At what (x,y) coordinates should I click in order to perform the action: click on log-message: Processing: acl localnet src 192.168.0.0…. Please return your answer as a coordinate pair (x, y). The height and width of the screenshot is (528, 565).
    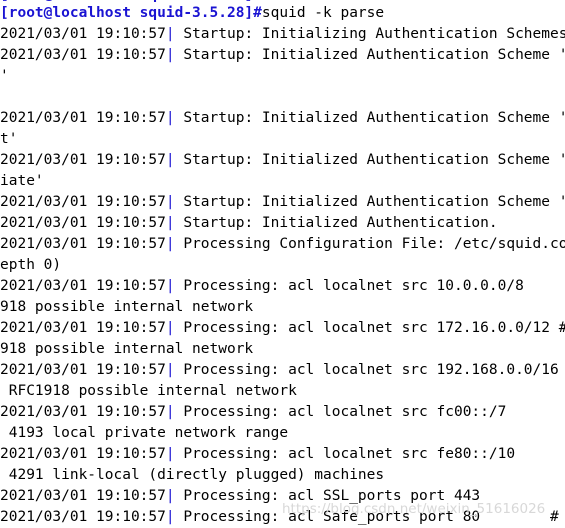
    Looking at the image, I should click on (371, 370).